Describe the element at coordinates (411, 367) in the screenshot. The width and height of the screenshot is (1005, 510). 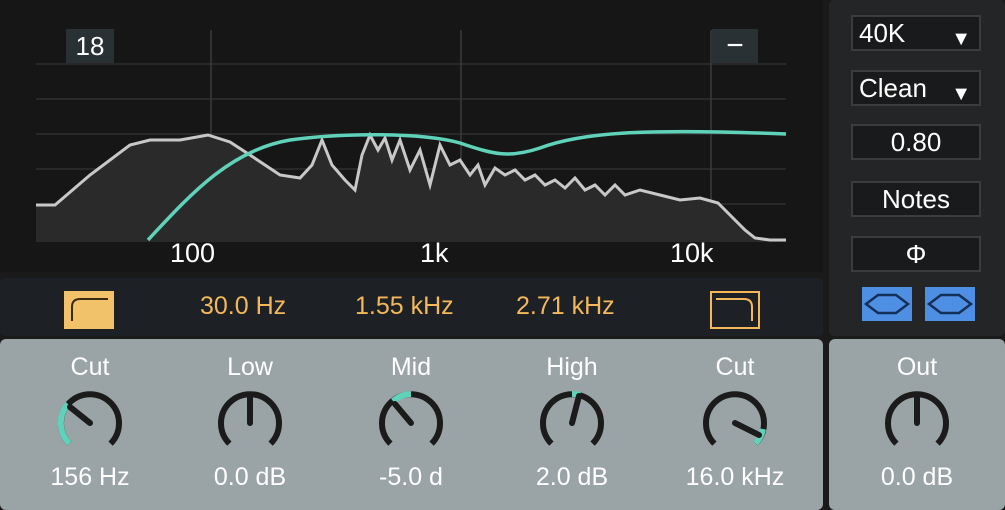
I see `knob-label: Mid` at that location.